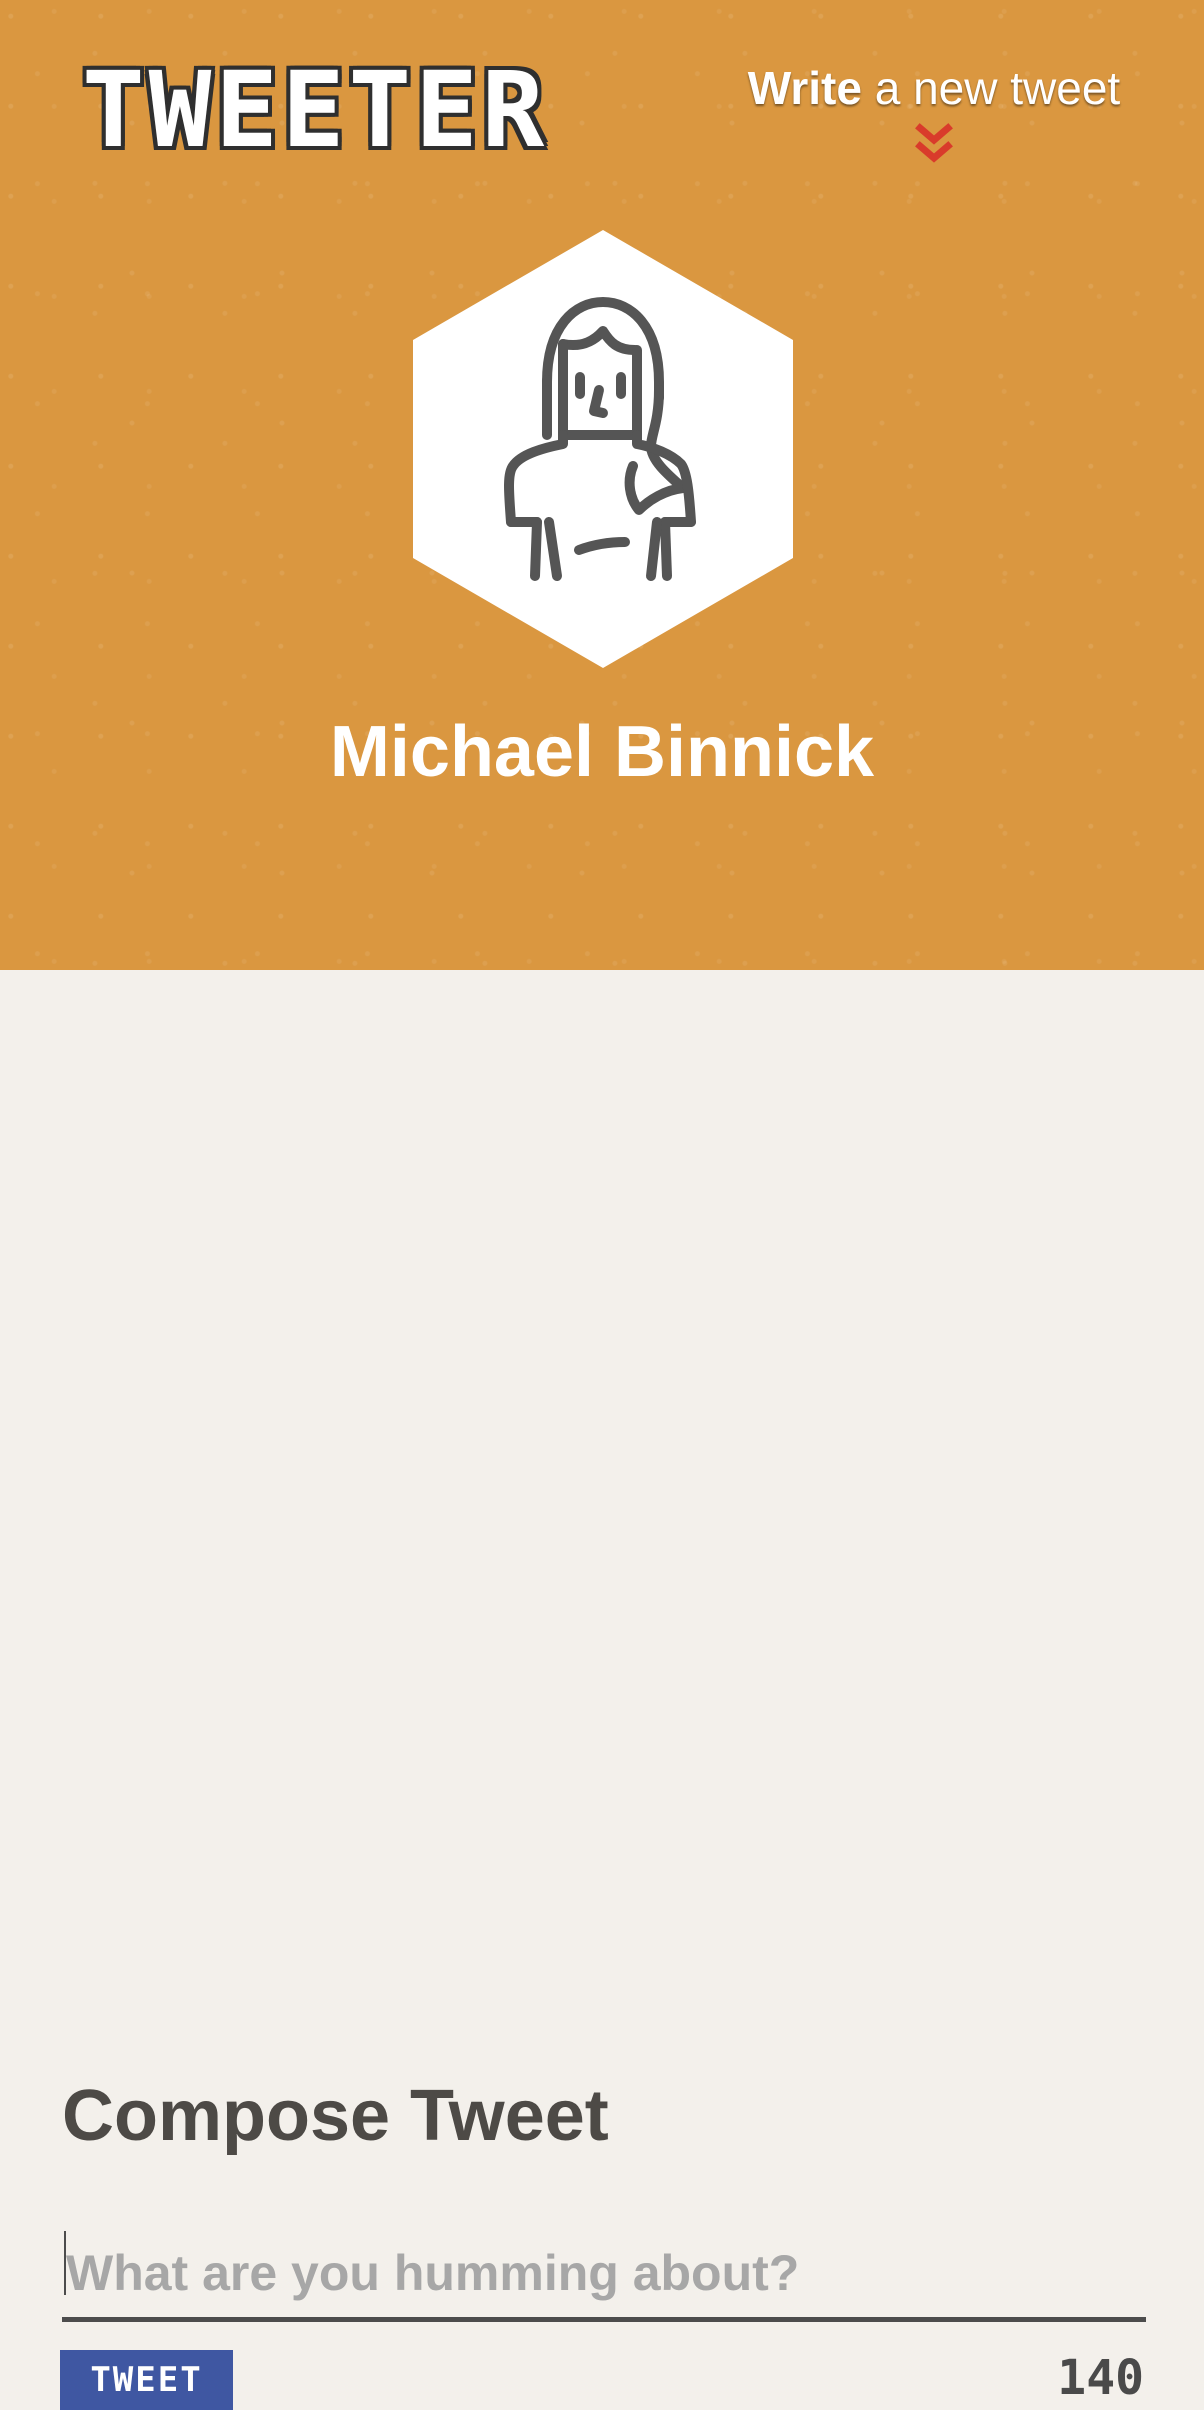 The image size is (1204, 2410). Describe the element at coordinates (602, 752) in the screenshot. I see `profile-name: Michael Binnick` at that location.